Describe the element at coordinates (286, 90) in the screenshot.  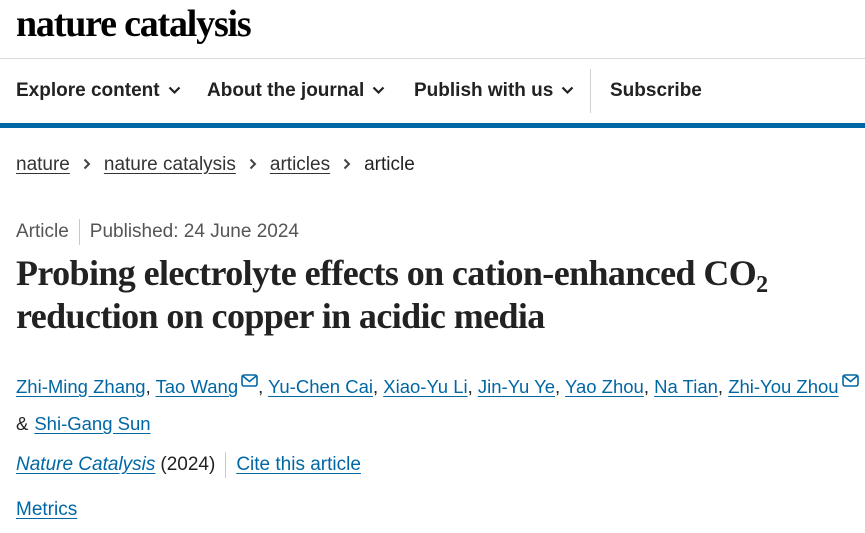
I see `nav-item-label: About the journal` at that location.